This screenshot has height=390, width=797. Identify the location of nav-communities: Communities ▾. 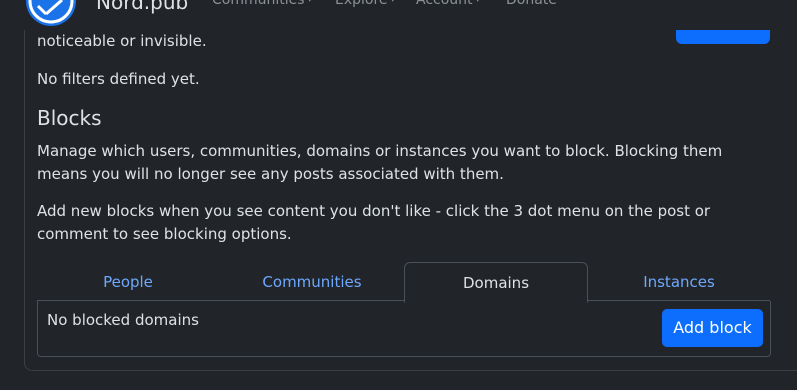
(262, 4).